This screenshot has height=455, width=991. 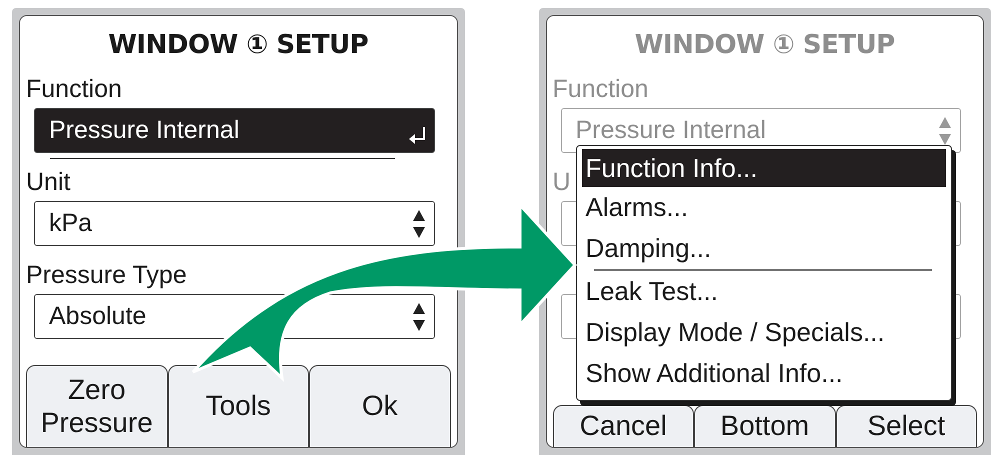 I want to click on field-label: Pressure Type, so click(x=106, y=275).